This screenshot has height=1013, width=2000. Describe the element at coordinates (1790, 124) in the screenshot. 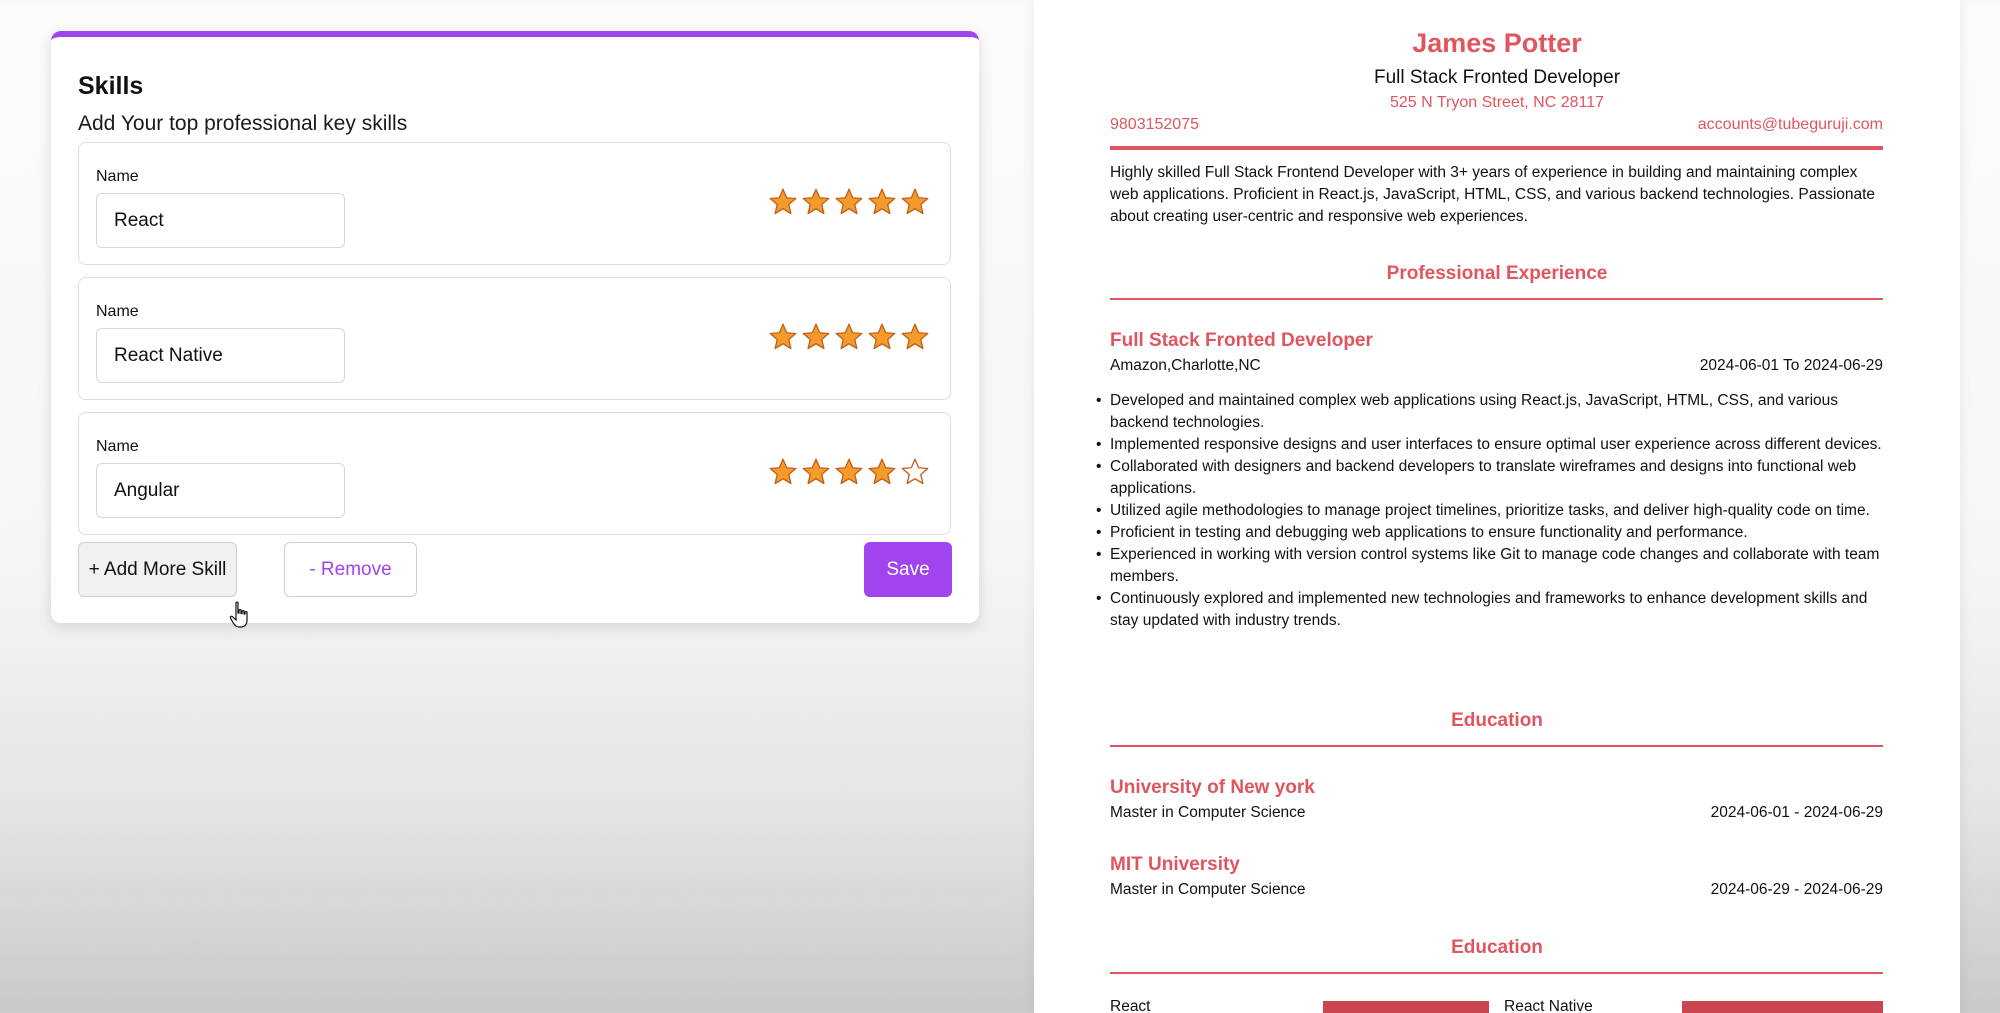

I see `resume-email: accounts@tubeguruji.com` at that location.